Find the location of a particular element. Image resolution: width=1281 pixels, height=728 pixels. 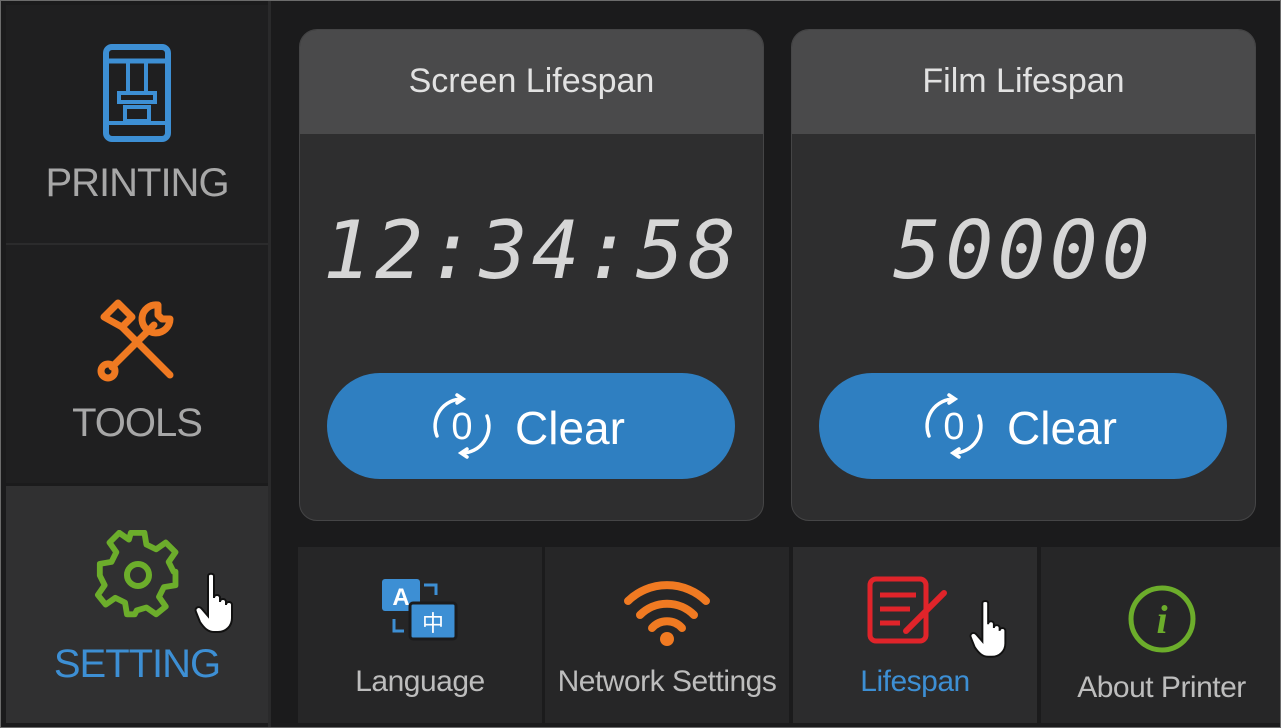

card-header: Film Lifespan is located at coordinates (1023, 82).